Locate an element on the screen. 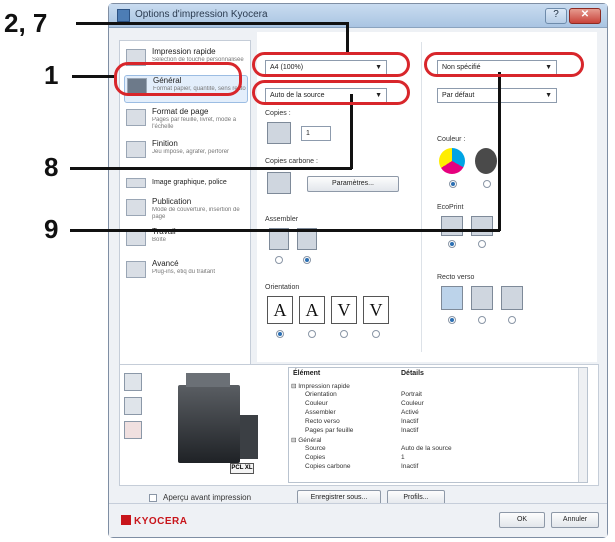 This screenshot has height=542, width=615. sidebar-item-desc: Jeu impose, agrafer, perforer is located at coordinates (191, 152).